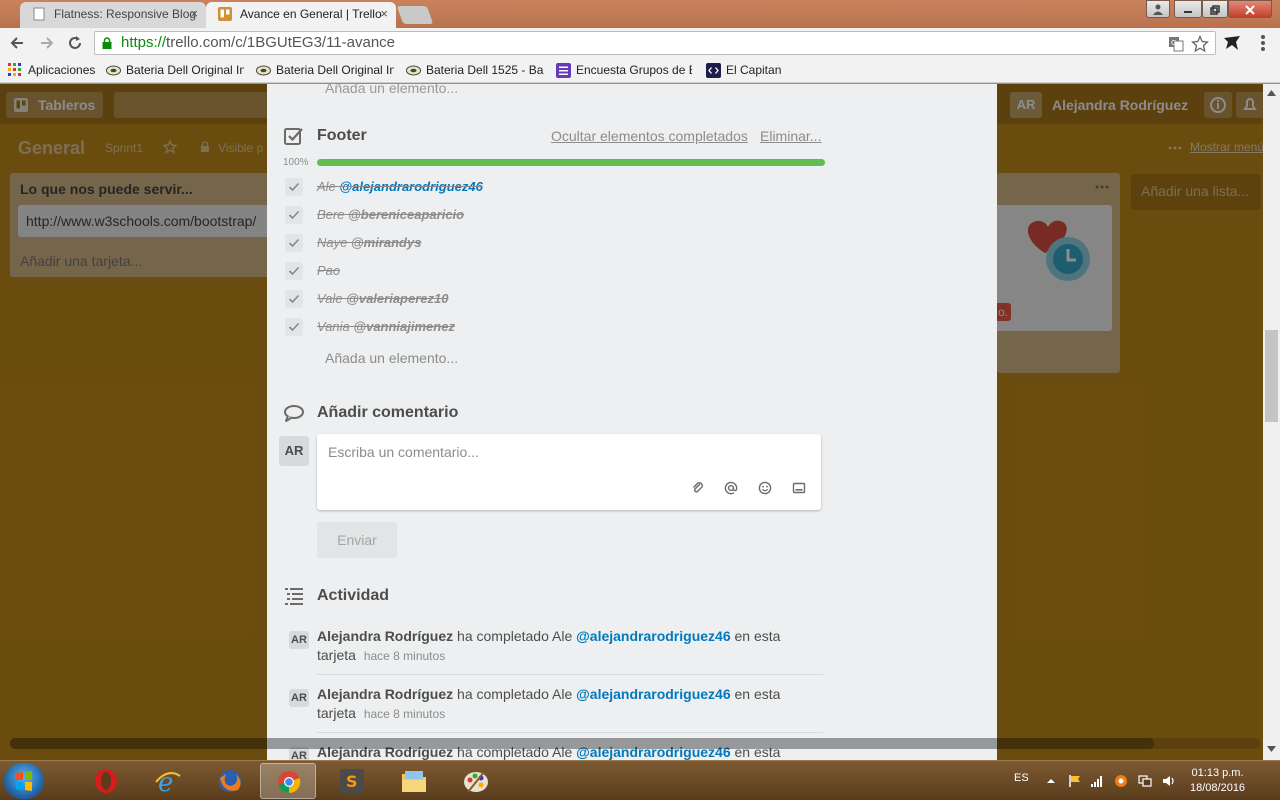 The width and height of the screenshot is (1280, 800). I want to click on avast-icon, so click(1121, 781).